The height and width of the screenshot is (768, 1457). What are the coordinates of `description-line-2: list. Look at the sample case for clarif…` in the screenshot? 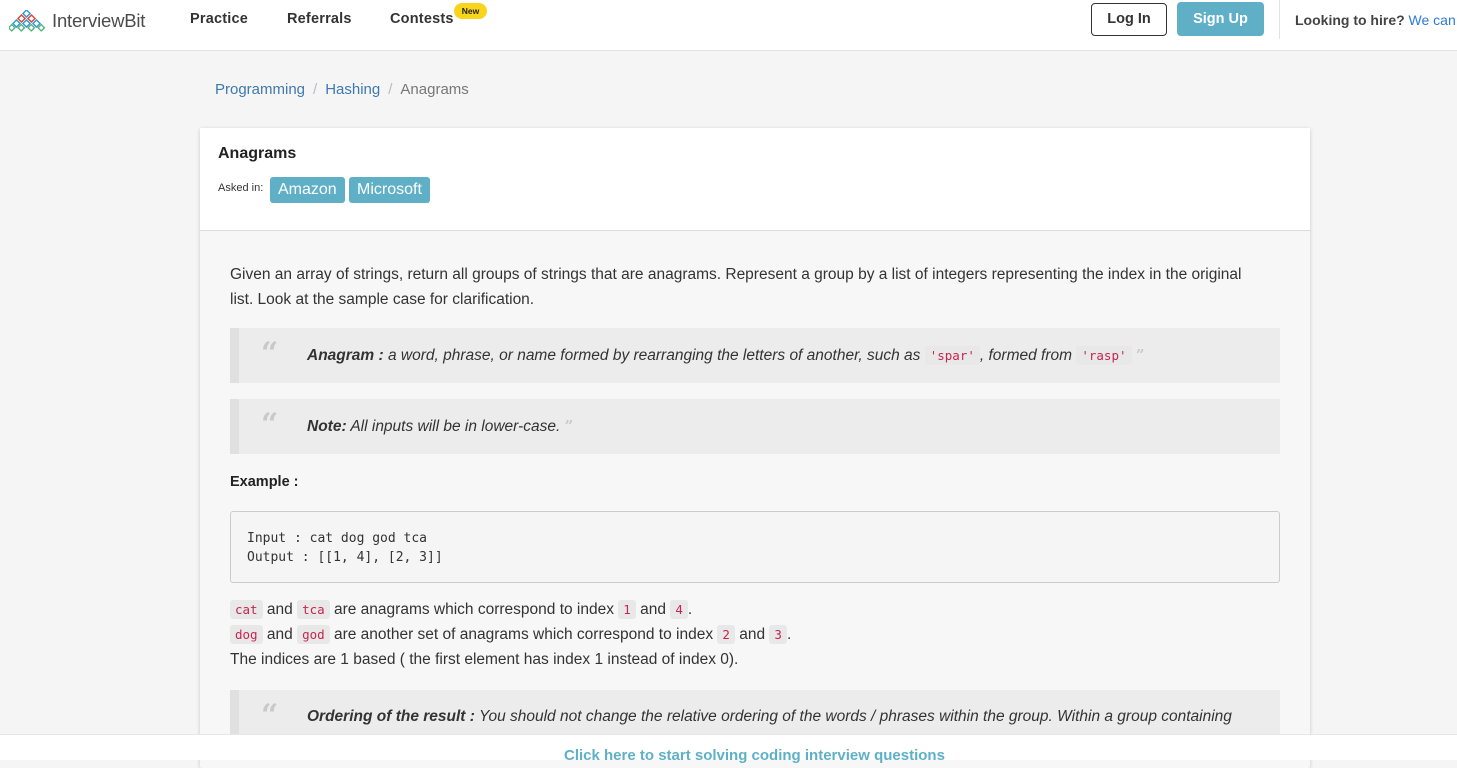 It's located at (382, 299).